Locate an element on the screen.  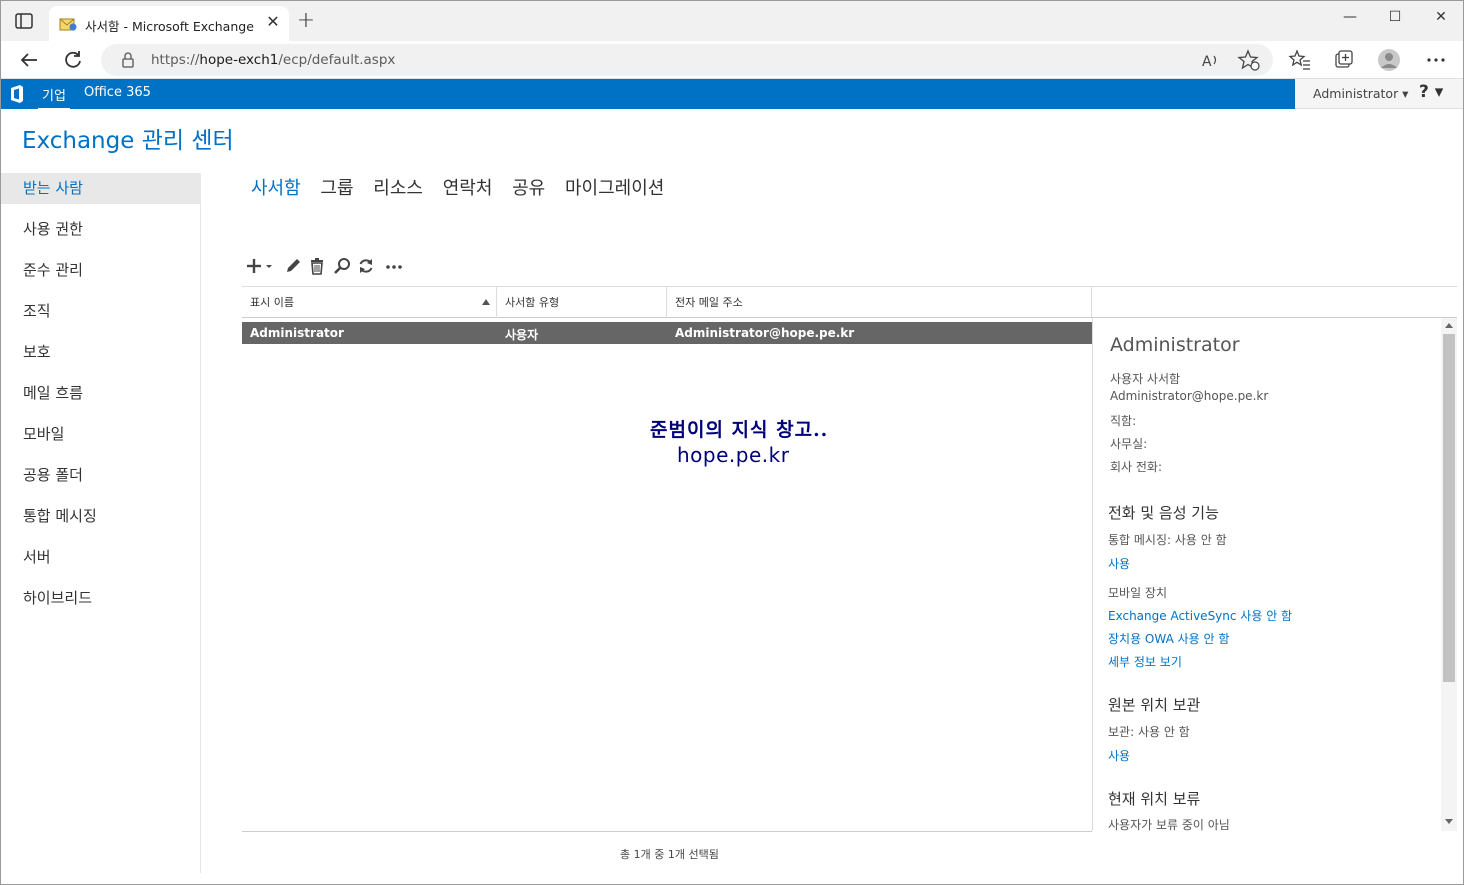
archive-status: 보관: 사용 안 함 is located at coordinates (1149, 732).